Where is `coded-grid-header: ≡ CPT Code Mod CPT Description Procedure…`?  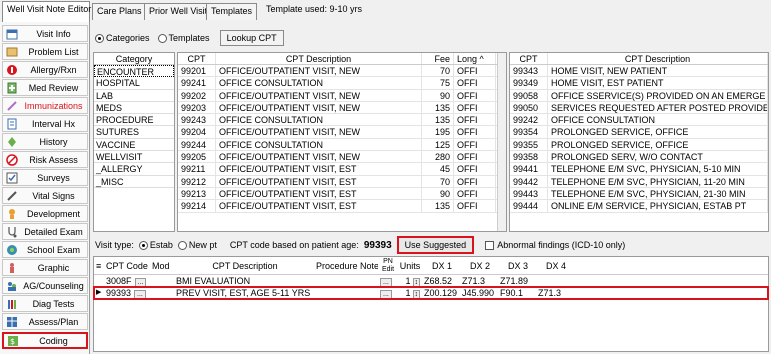 coded-grid-header: ≡ CPT Code Mod CPT Description Procedure… is located at coordinates (431, 266).